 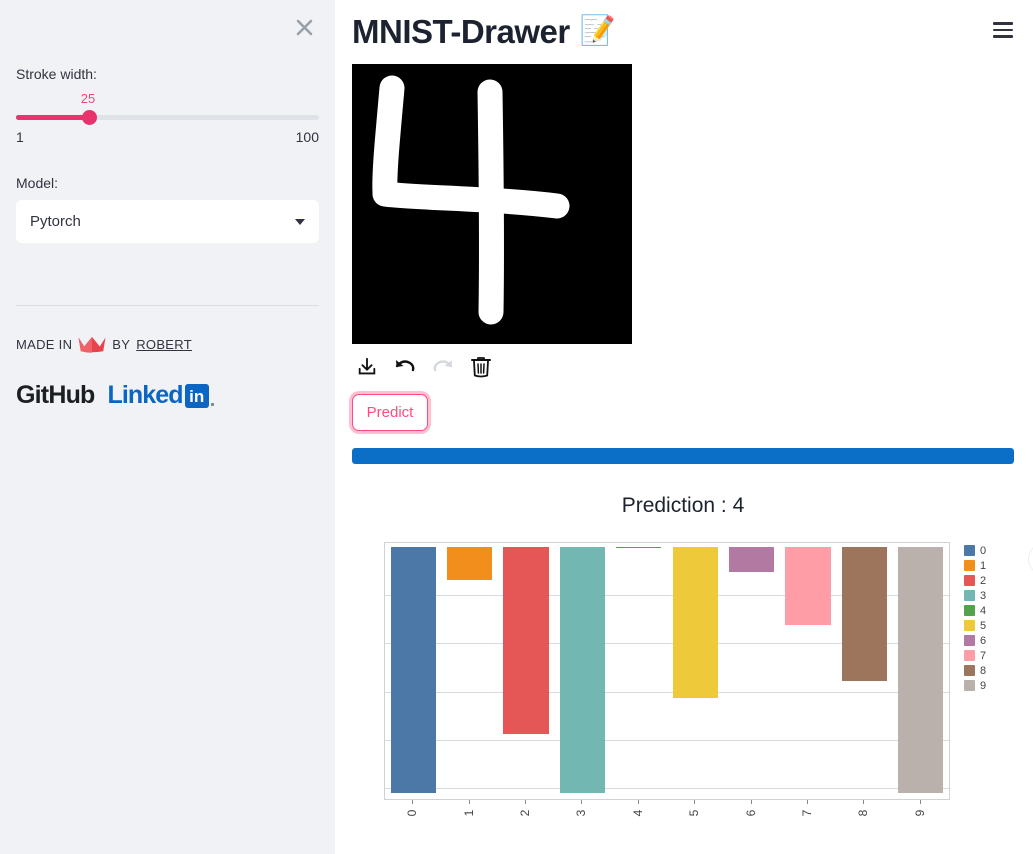 I want to click on linkedin-icon: in, so click(x=196, y=396).